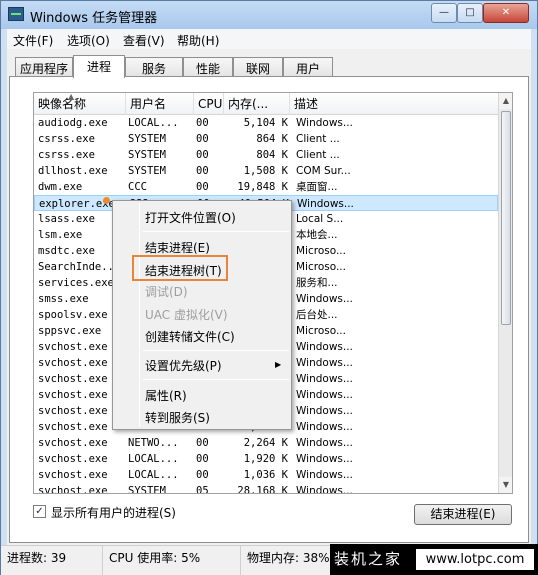  I want to click on scroll-up-icon: ▲, so click(505, 101).